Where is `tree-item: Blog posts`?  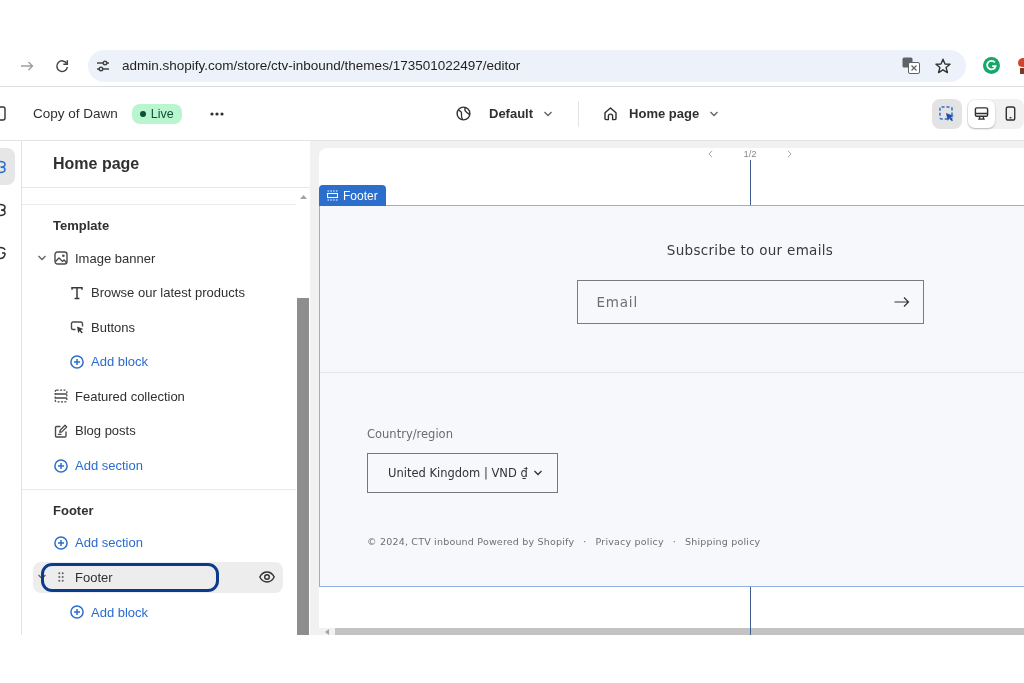
tree-item: Blog posts is located at coordinates (158, 431).